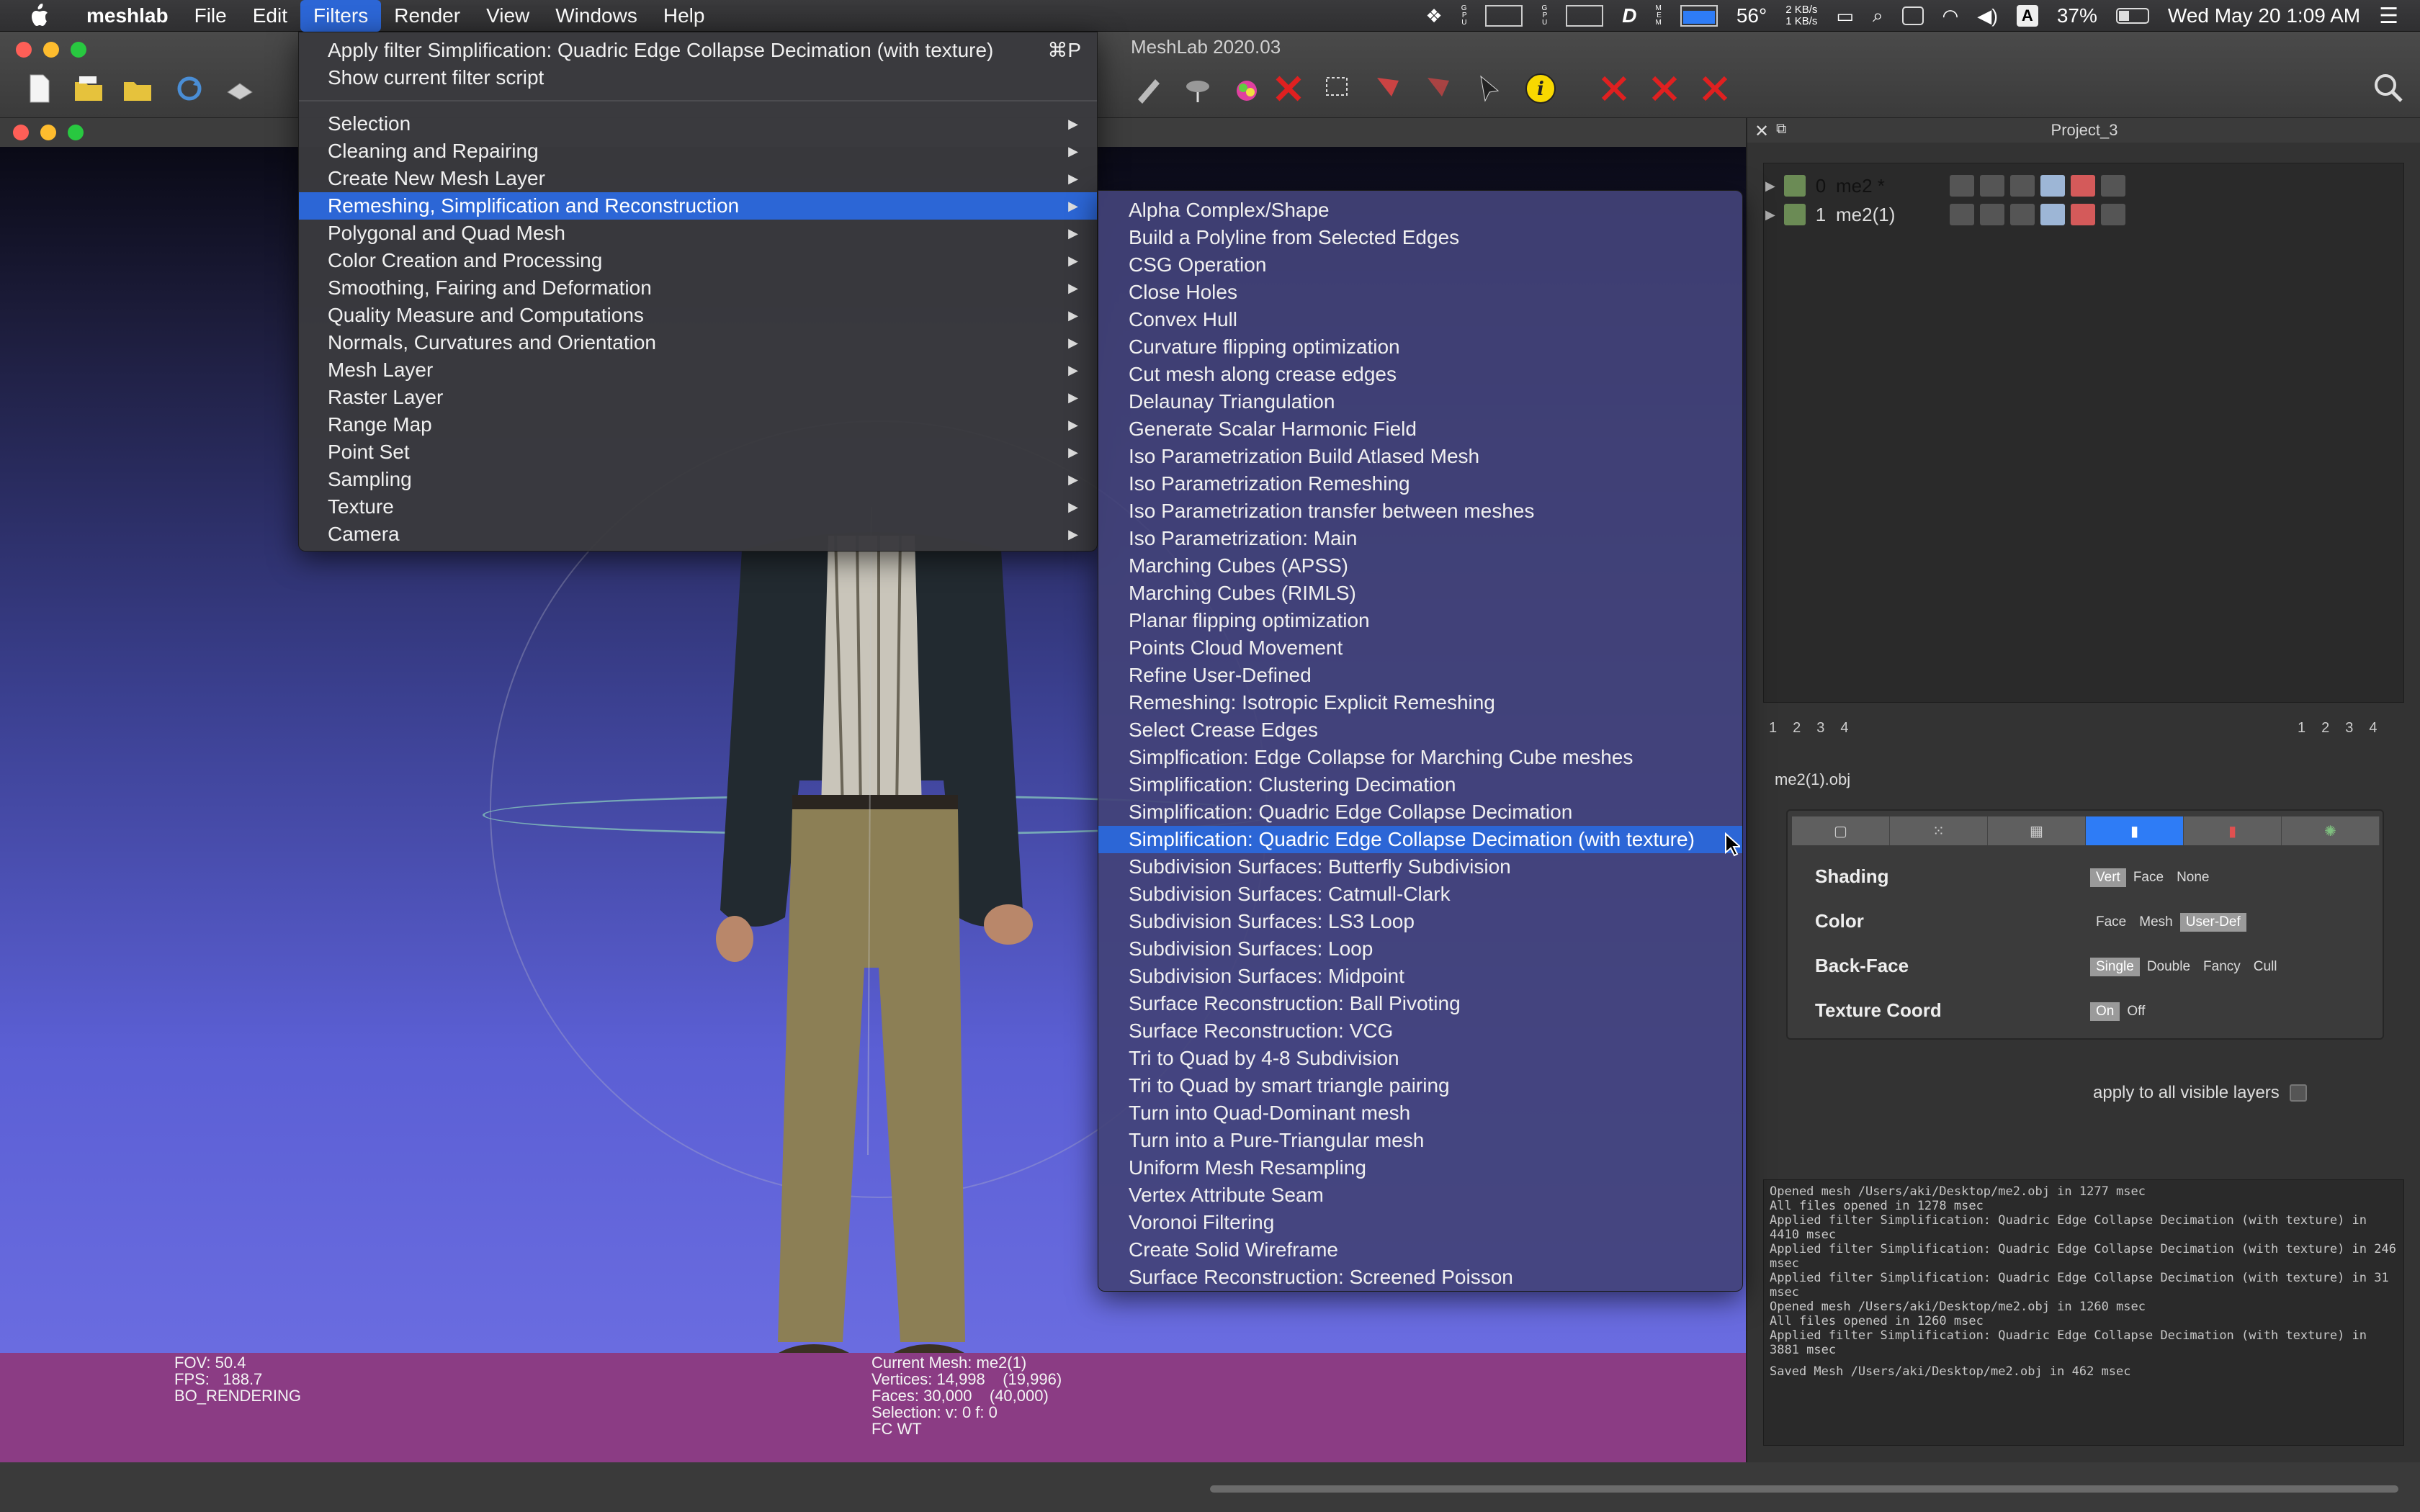  I want to click on pager-right-4: 4, so click(2373, 728).